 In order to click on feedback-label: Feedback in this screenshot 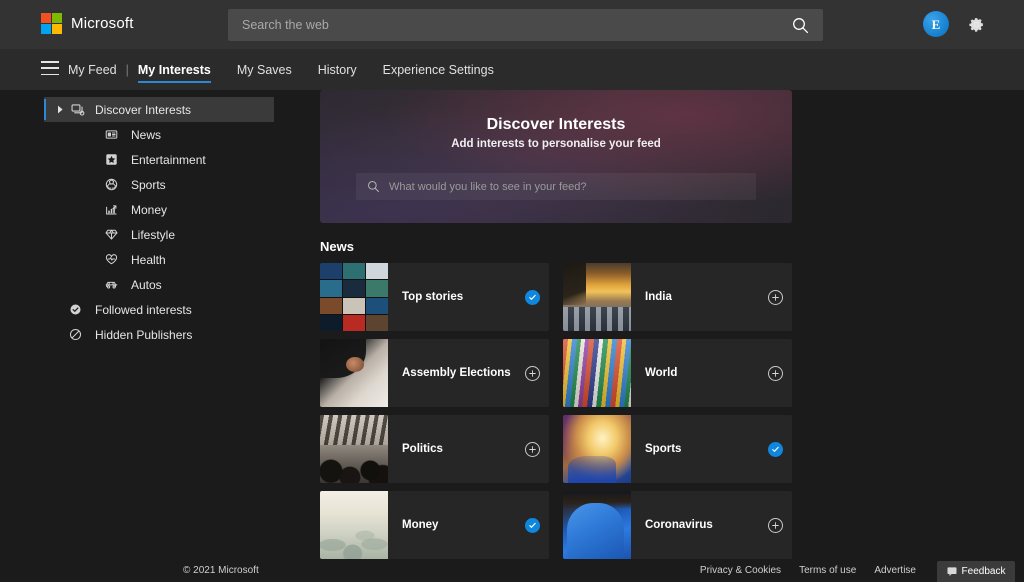, I will do `click(983, 571)`.